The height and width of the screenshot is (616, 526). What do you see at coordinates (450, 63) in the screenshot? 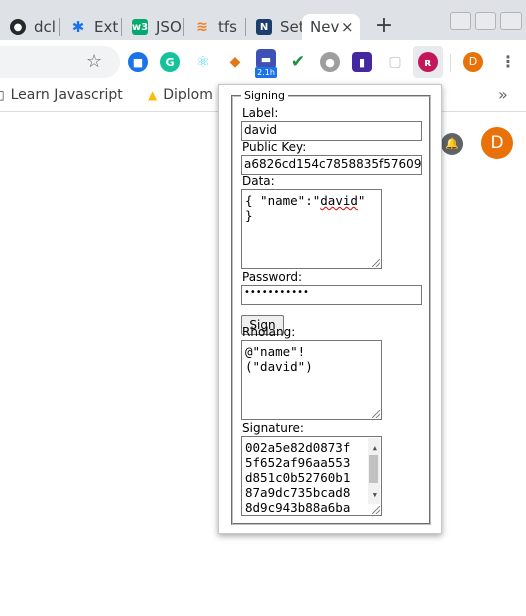
I see `toolbar-divider` at bounding box center [450, 63].